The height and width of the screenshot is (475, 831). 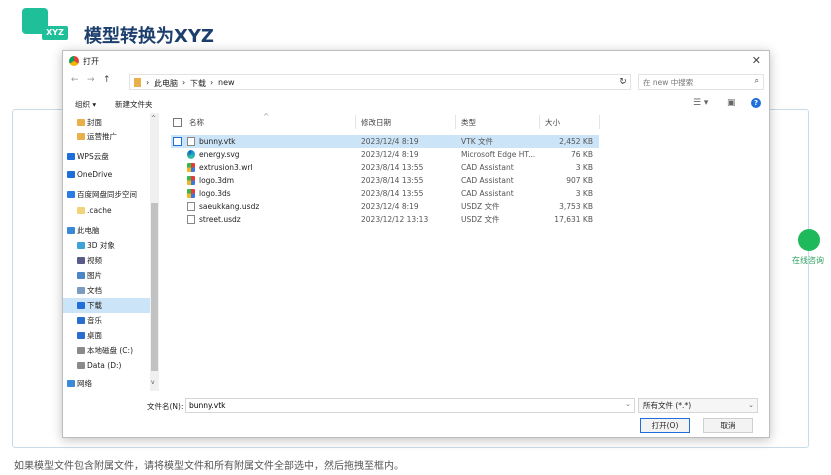 I want to click on sidebar-item: 音乐, so click(x=107, y=320).